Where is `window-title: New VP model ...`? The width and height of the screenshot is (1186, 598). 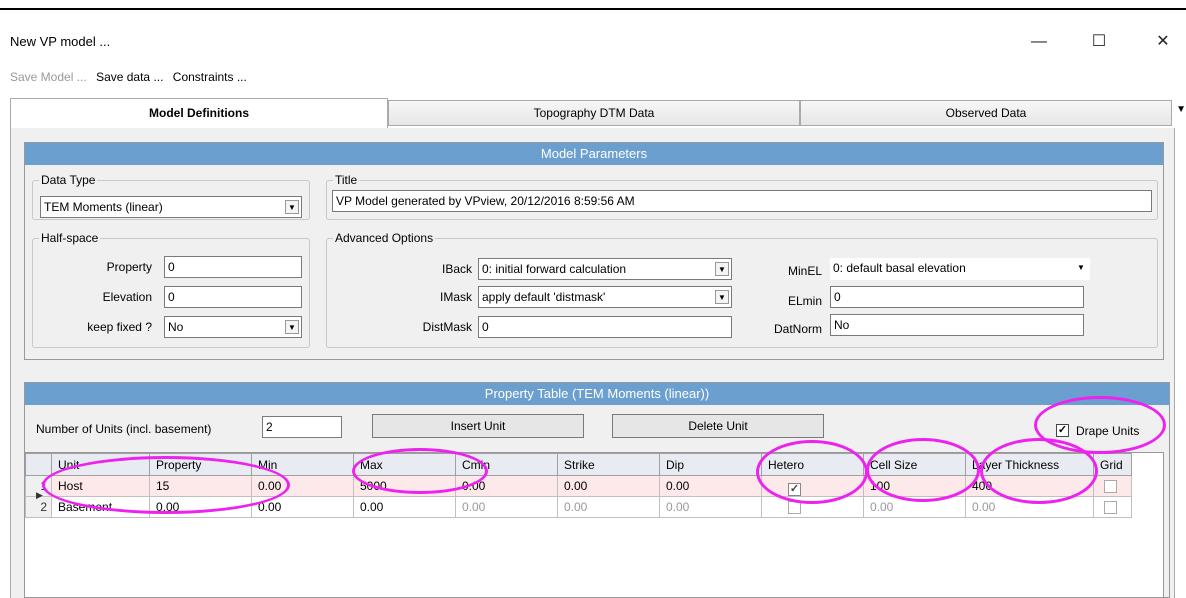 window-title: New VP model ... is located at coordinates (60, 41).